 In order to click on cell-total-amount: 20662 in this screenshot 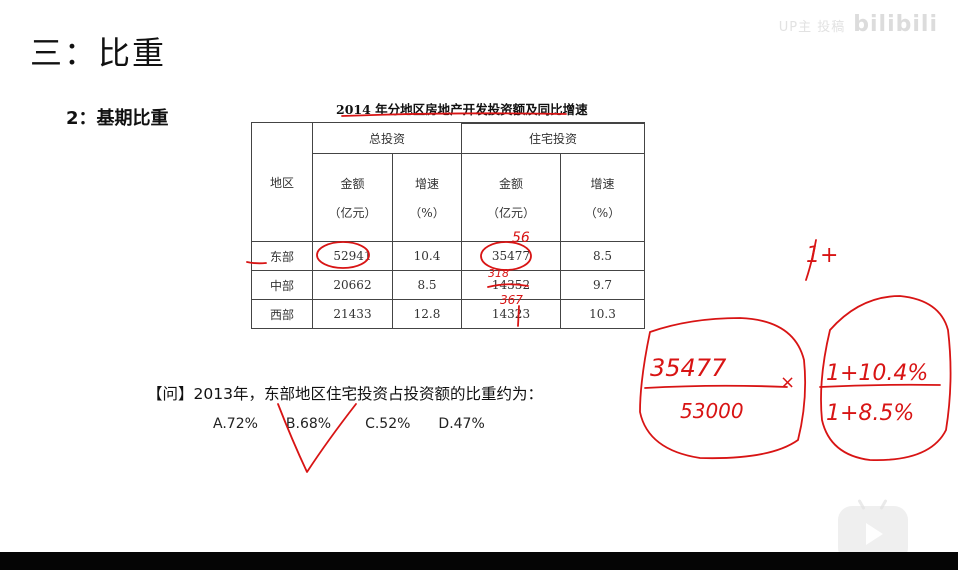, I will do `click(352, 285)`.